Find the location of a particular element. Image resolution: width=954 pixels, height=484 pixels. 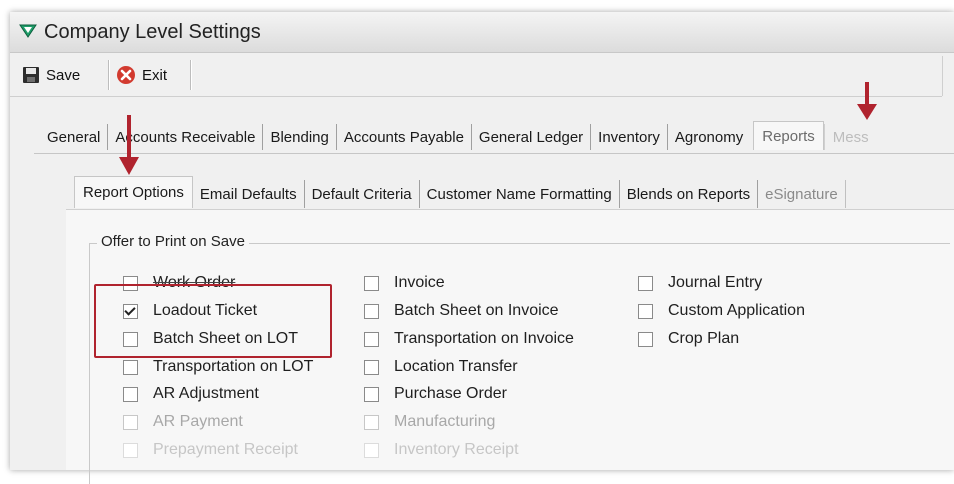

checkbox-label: AR Adjustment is located at coordinates (206, 393).